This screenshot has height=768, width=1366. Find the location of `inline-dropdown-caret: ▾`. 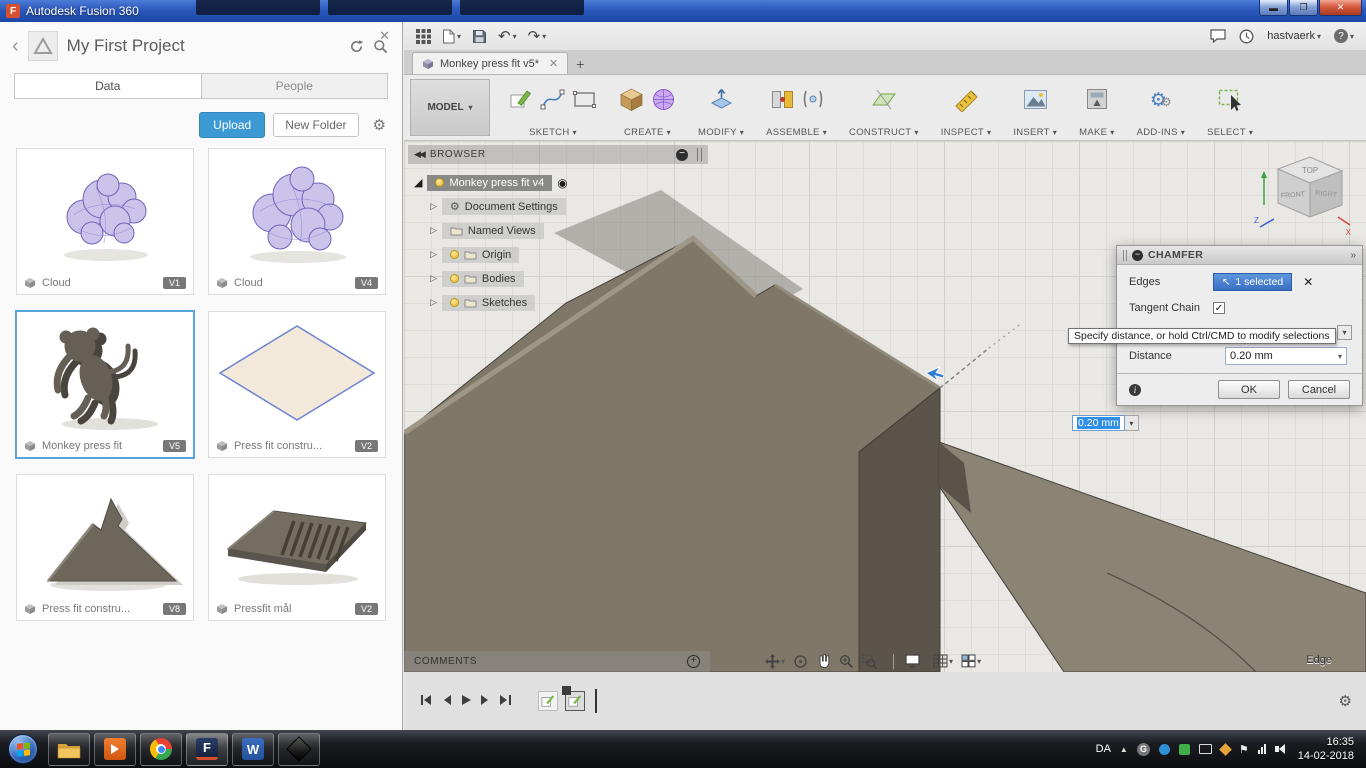

inline-dropdown-caret: ▾ is located at coordinates (1131, 423).